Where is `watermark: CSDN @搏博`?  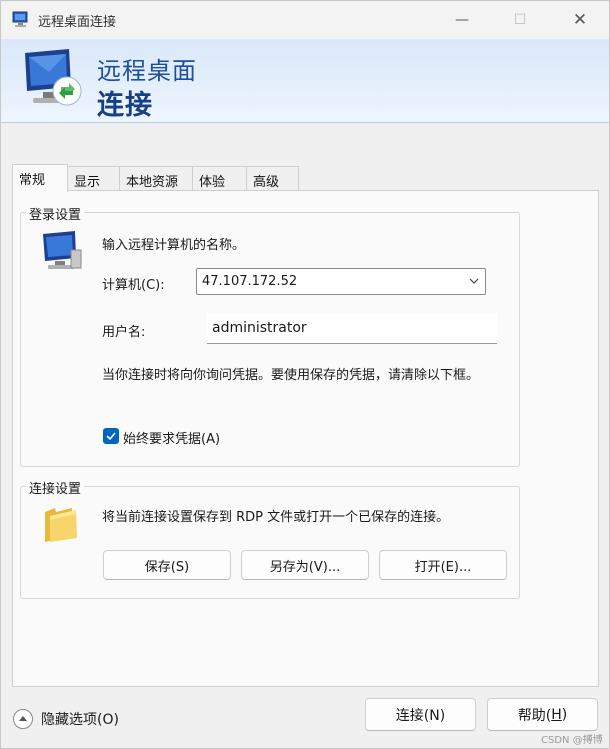
watermark: CSDN @搏博 is located at coordinates (572, 740).